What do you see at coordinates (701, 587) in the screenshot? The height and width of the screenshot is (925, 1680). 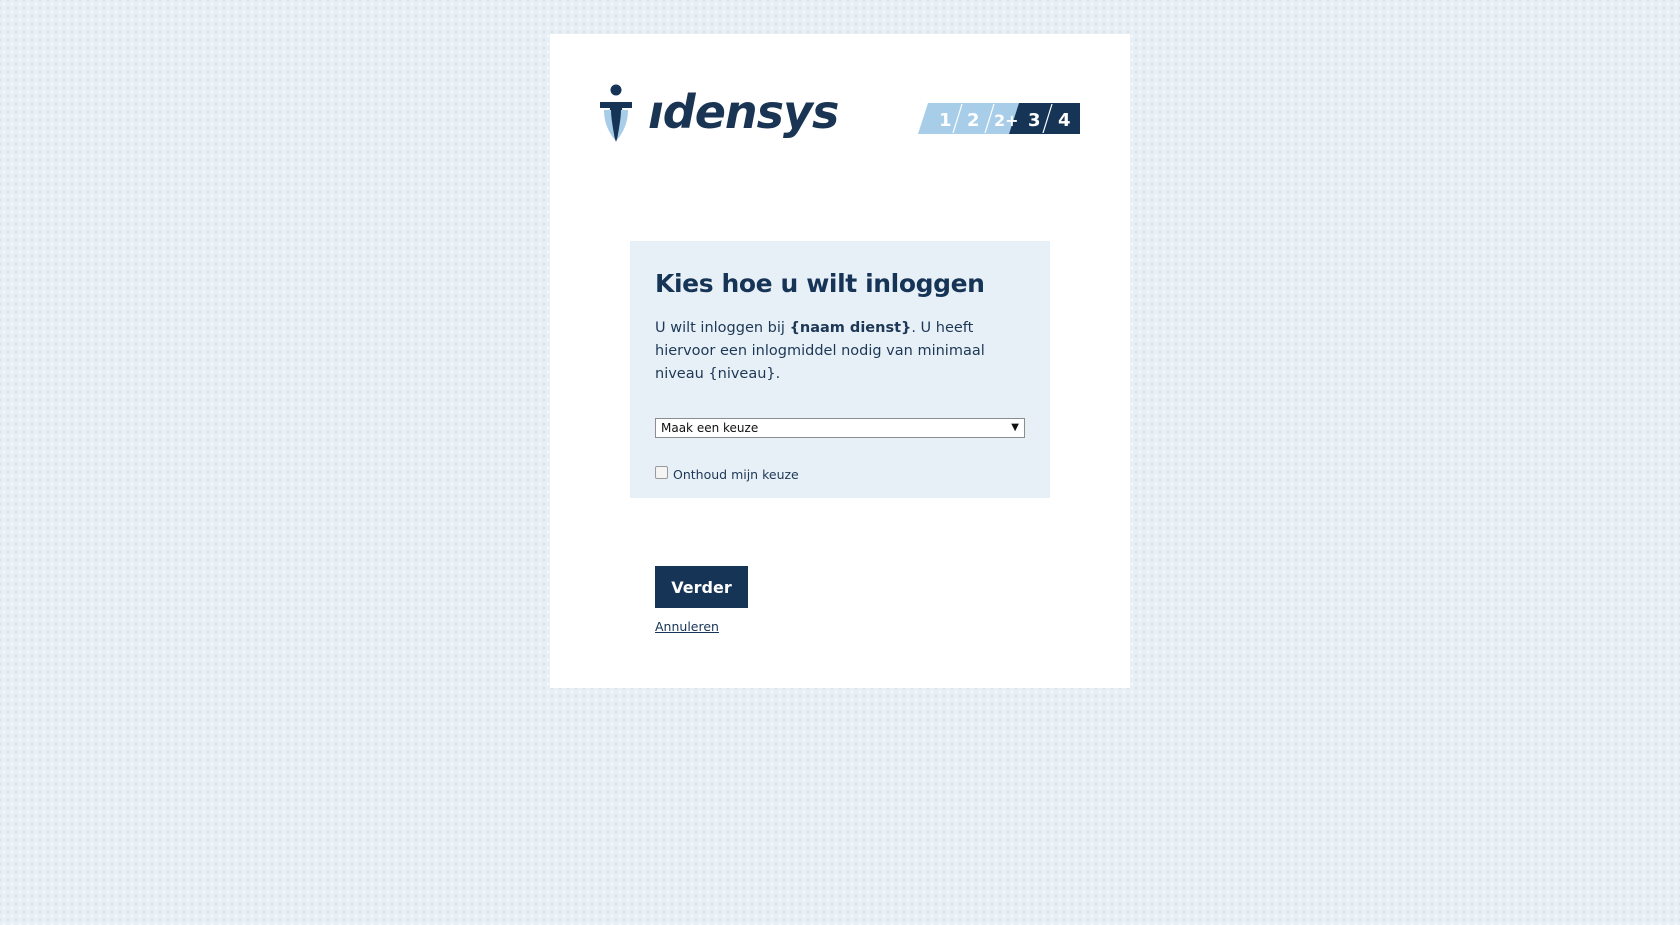 I see `continue-button: Verder` at bounding box center [701, 587].